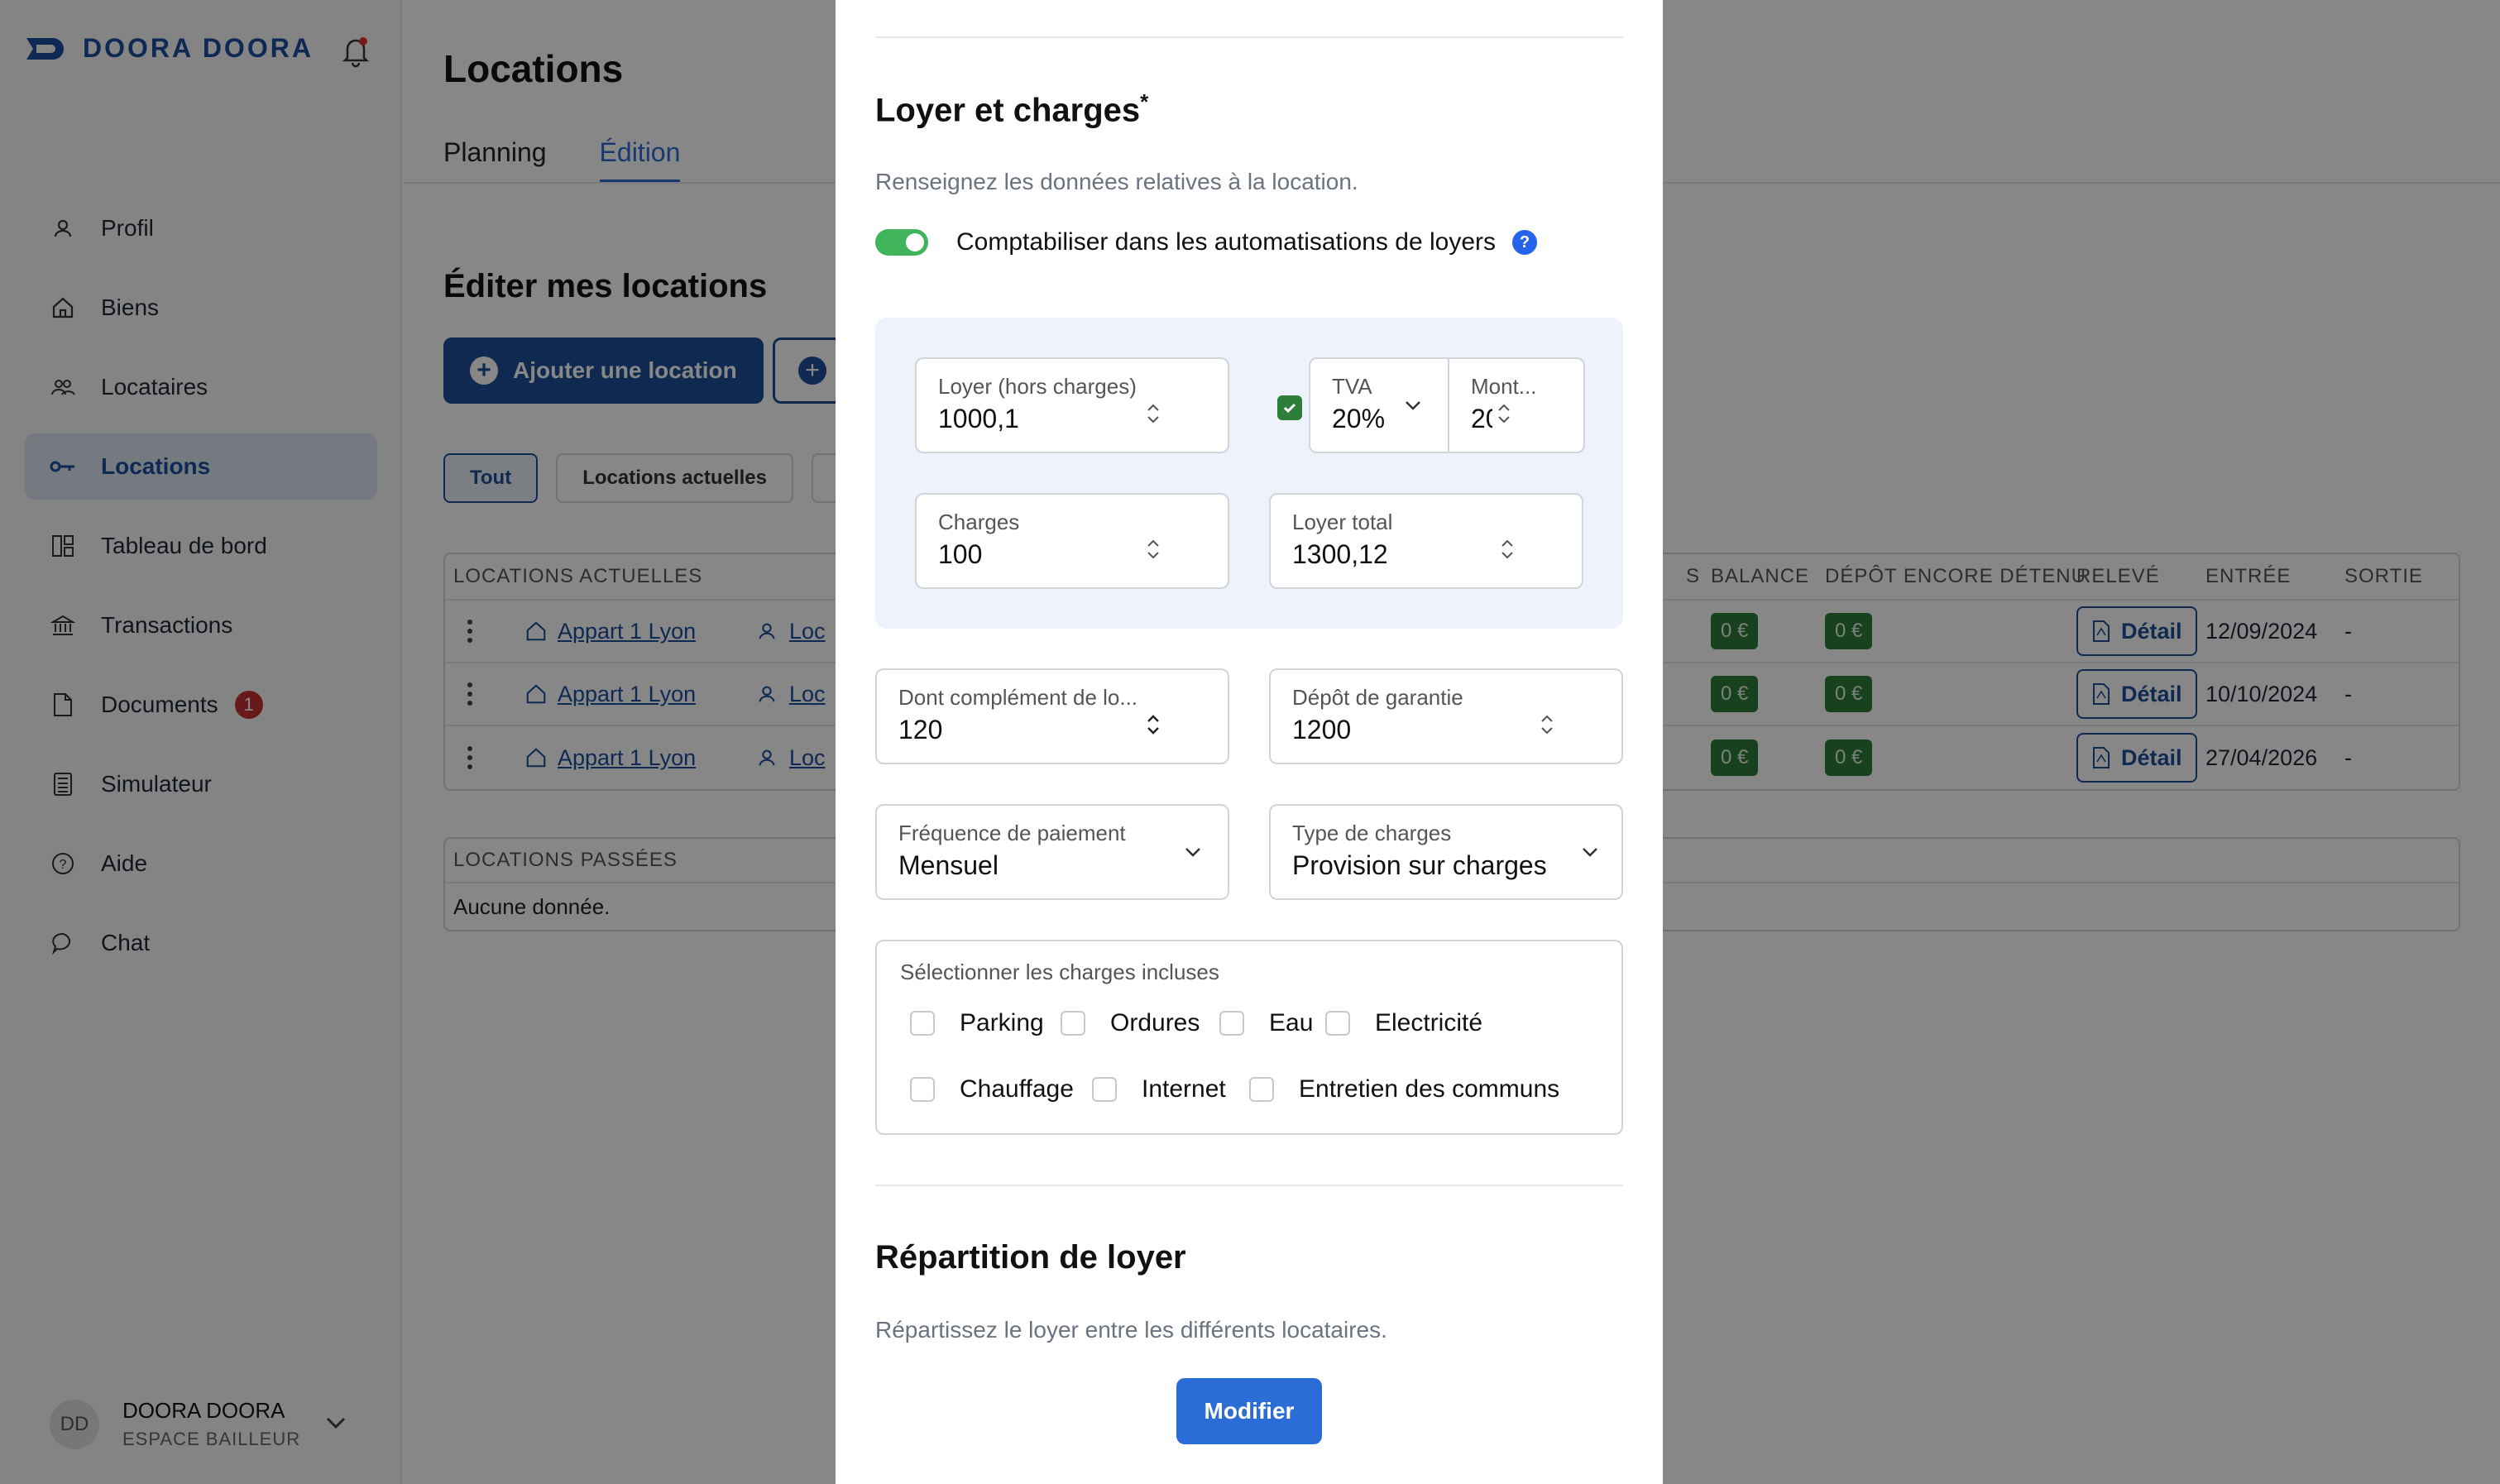 This screenshot has width=2500, height=1484. What do you see at coordinates (1155, 1022) in the screenshot?
I see `charge-option-label: Ordures` at bounding box center [1155, 1022].